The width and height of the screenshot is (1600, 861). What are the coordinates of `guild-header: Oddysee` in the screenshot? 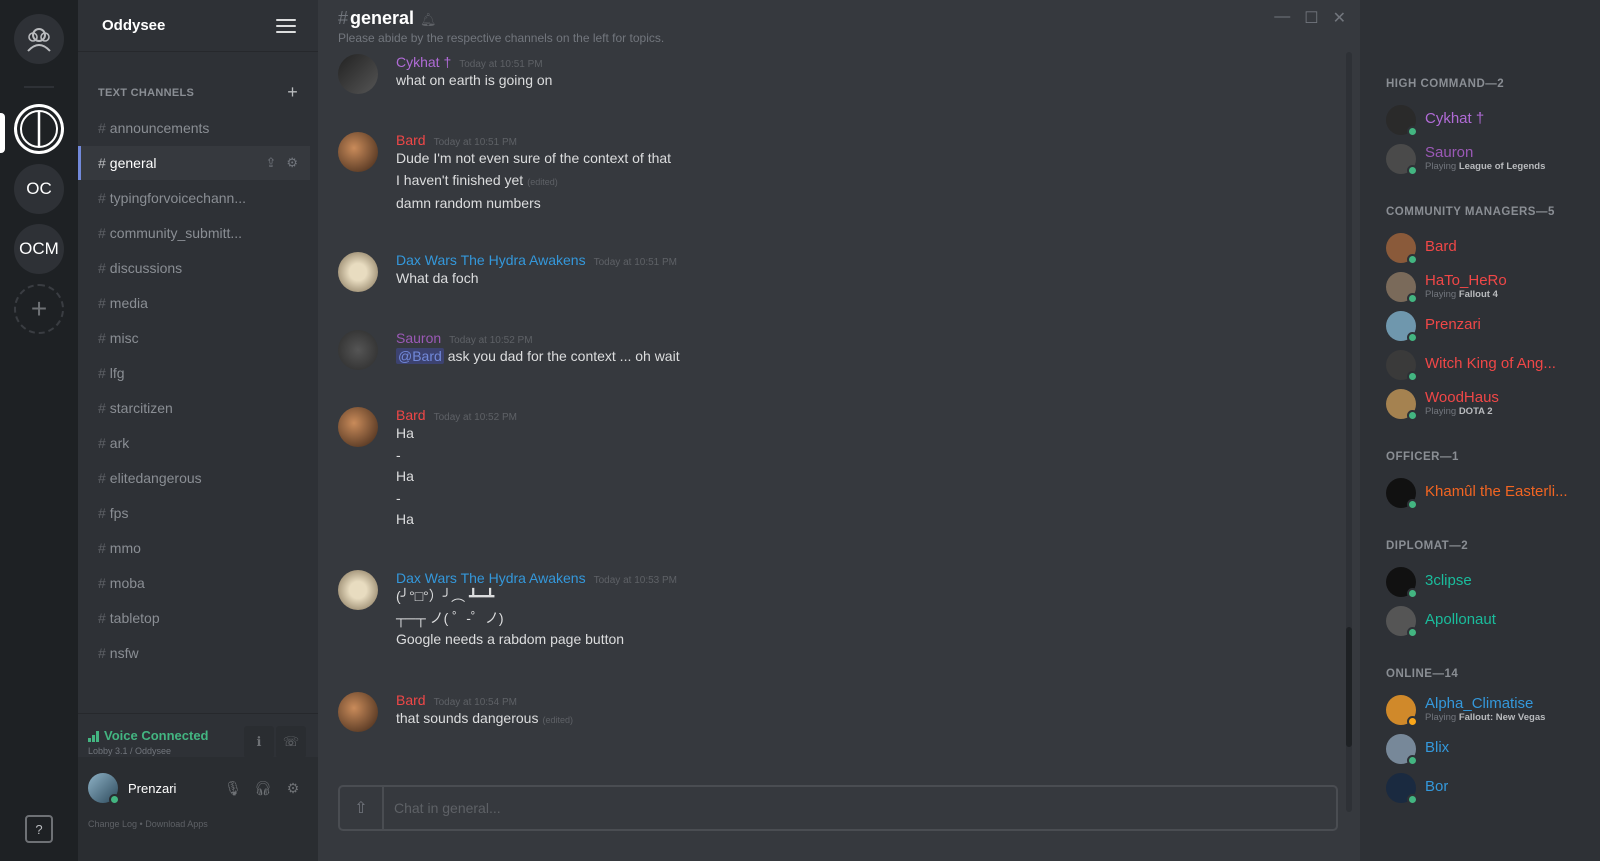 It's located at (198, 26).